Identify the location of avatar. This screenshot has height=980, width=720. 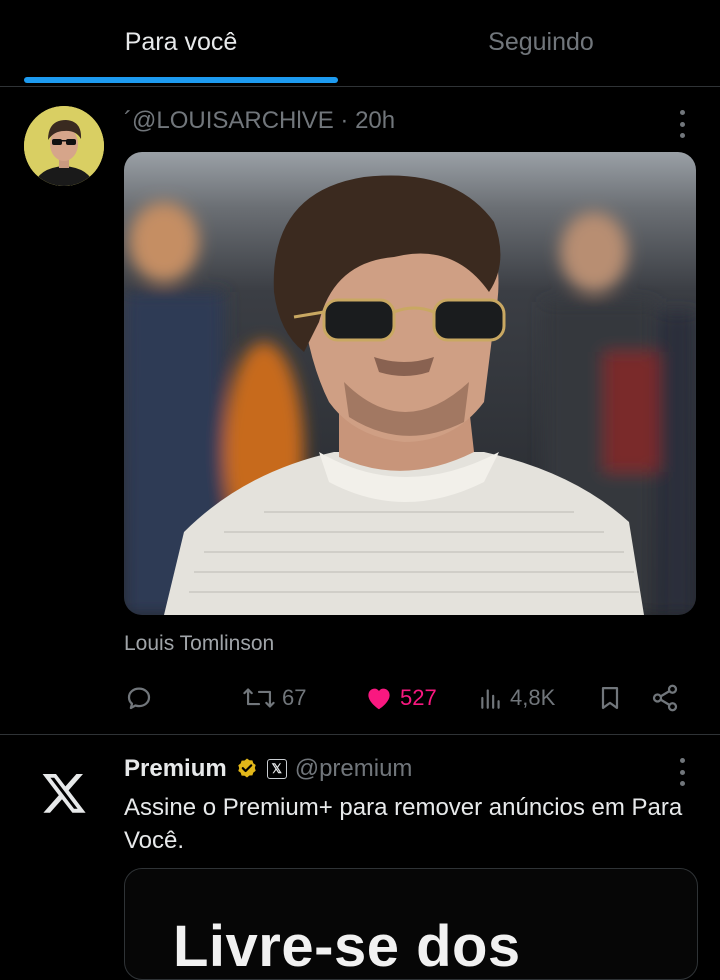
(64, 146).